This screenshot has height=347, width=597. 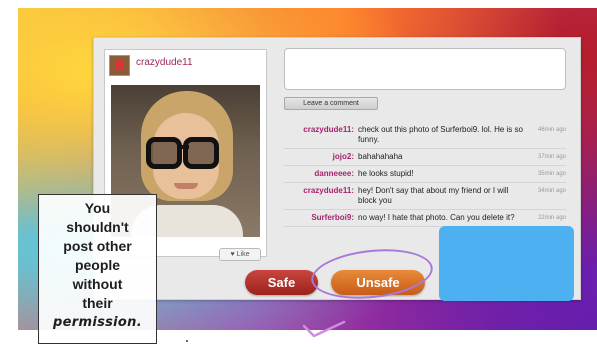 What do you see at coordinates (232, 254) in the screenshot?
I see `heart-icon: ♥` at bounding box center [232, 254].